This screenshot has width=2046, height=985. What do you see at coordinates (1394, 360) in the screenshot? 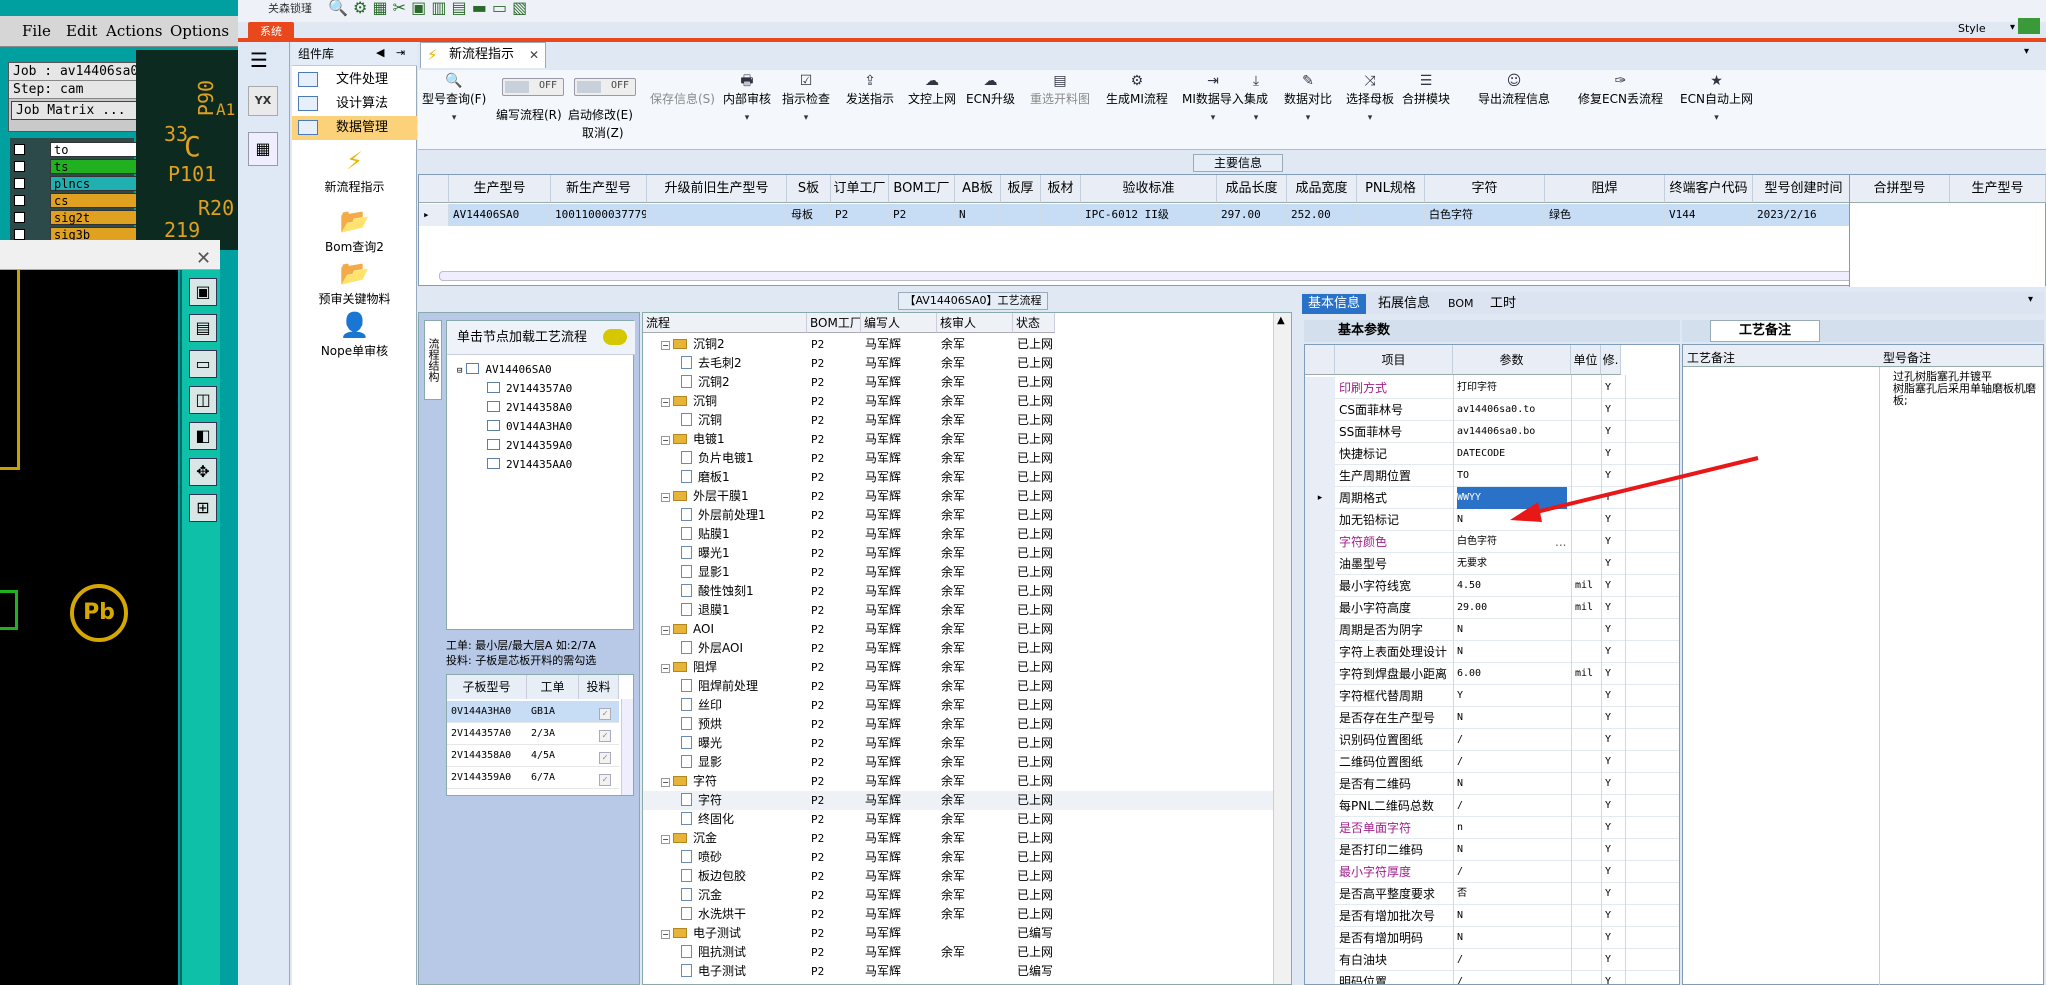
I see `column-header: 项目` at bounding box center [1394, 360].